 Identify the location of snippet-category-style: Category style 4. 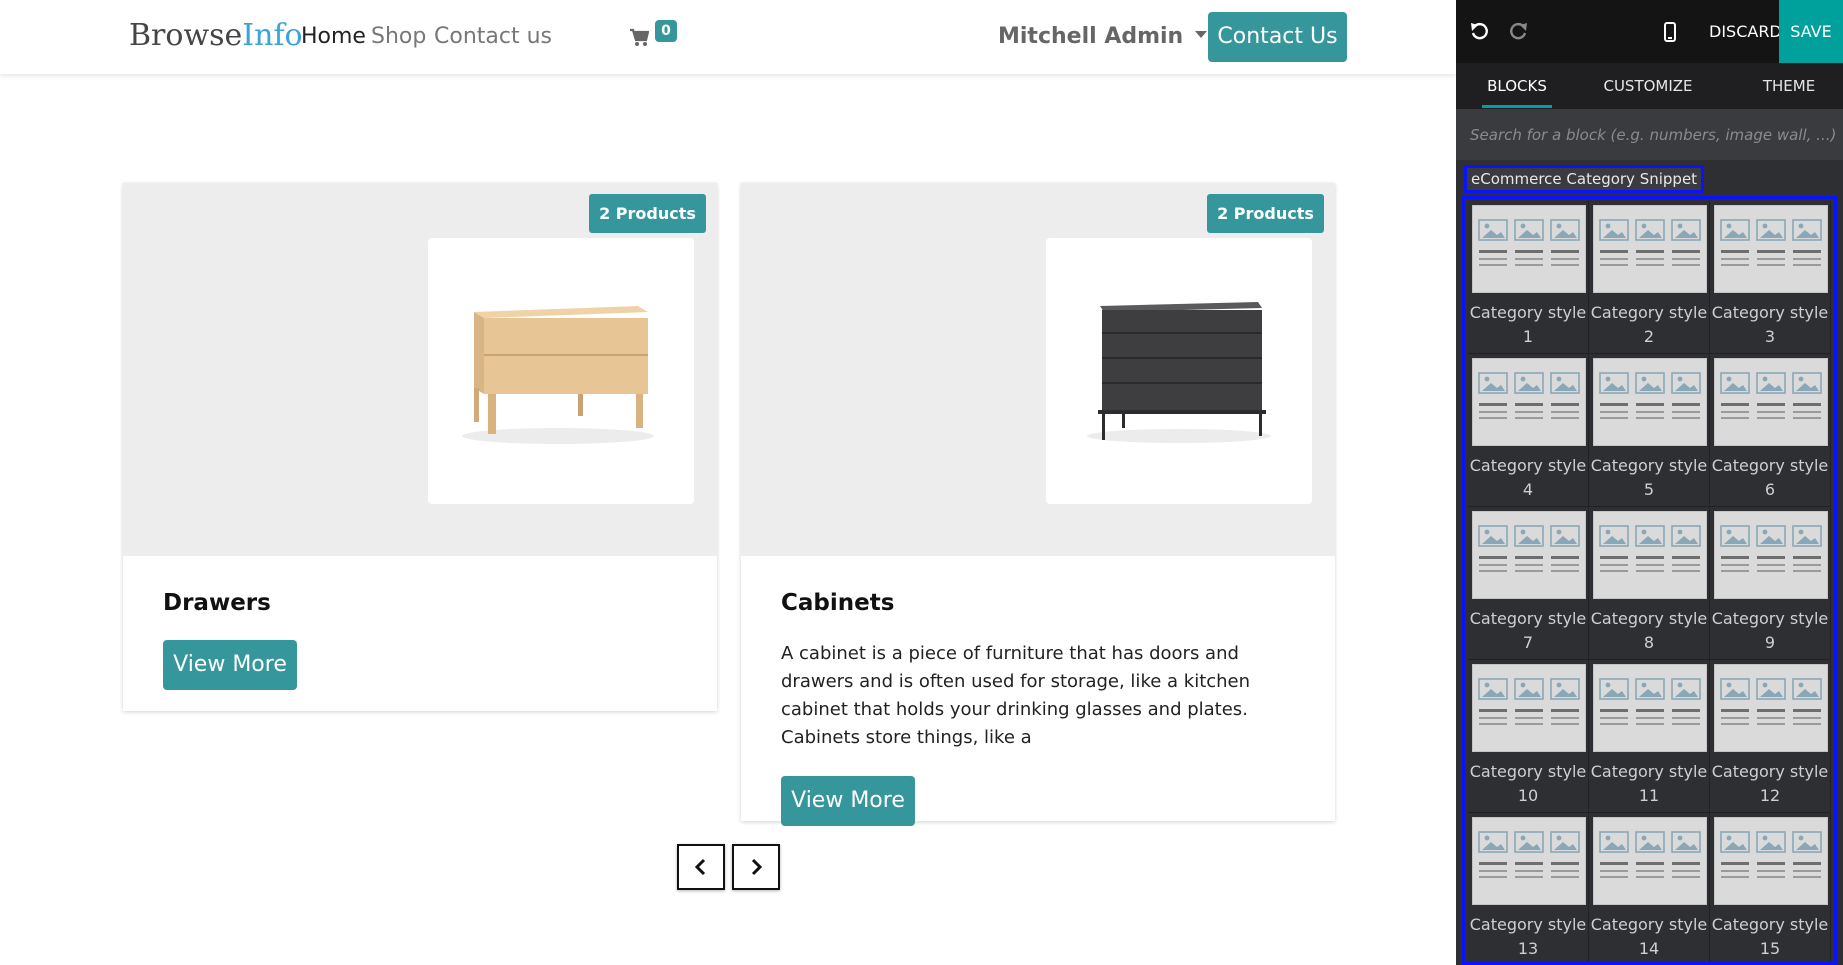
(1528, 430).